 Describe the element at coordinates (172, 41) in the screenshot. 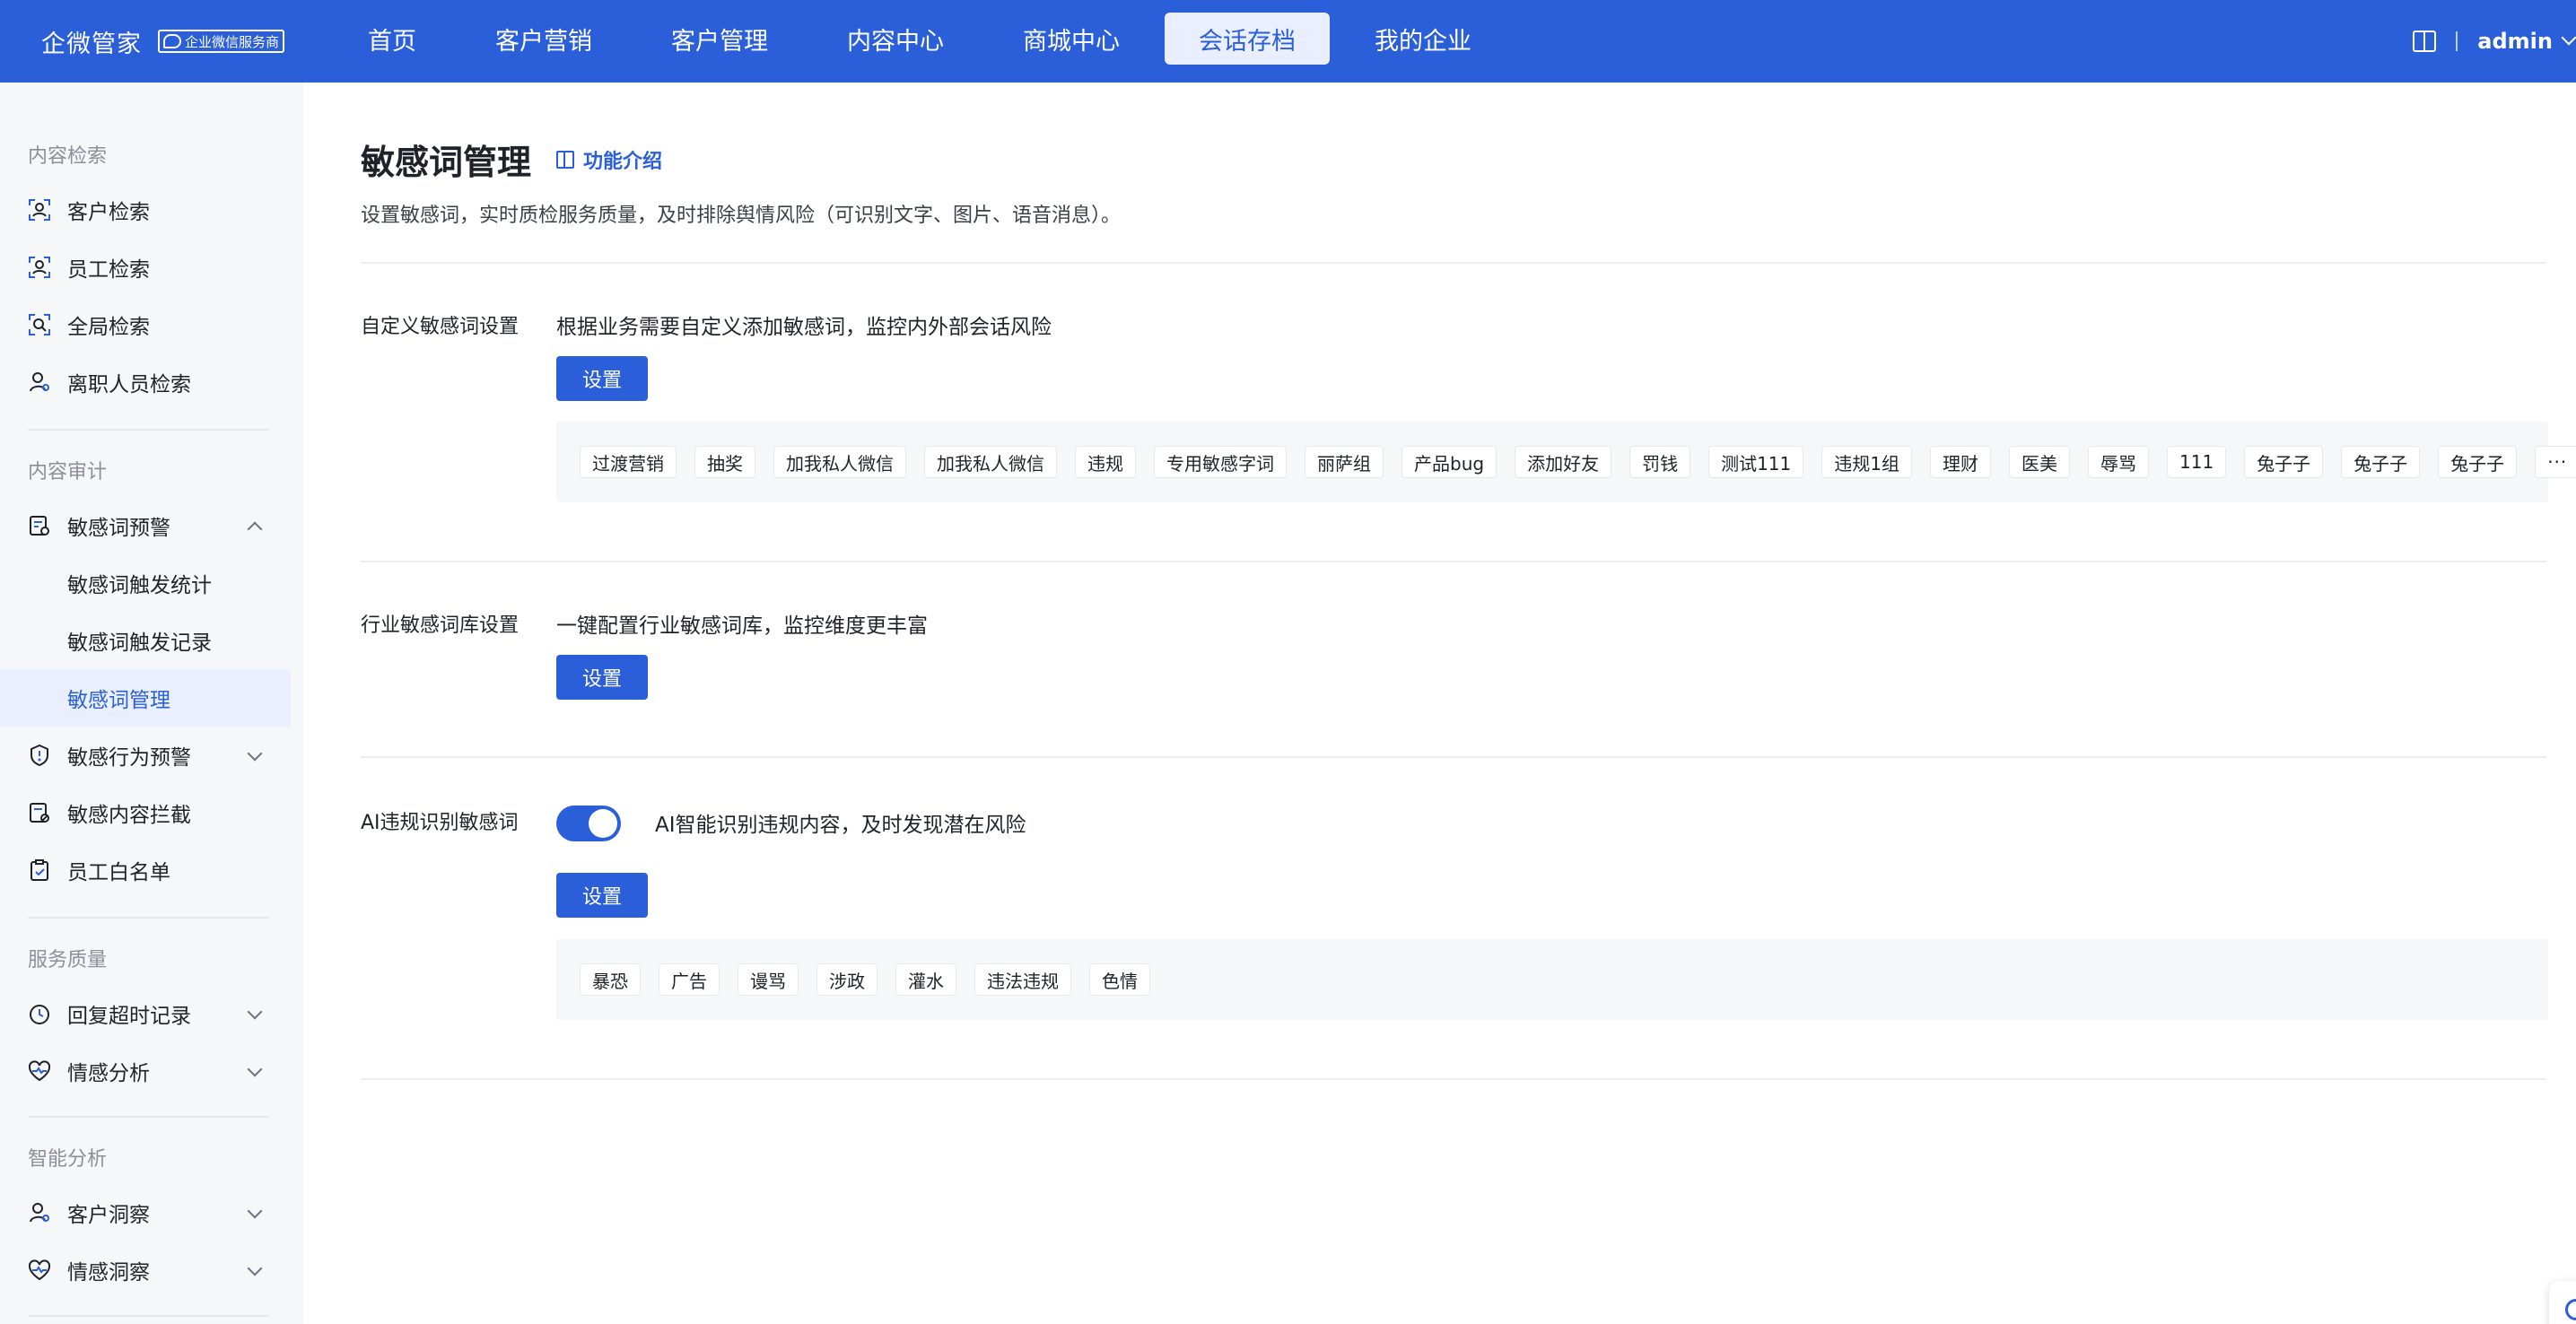

I see `wecom-logo-icon` at that location.